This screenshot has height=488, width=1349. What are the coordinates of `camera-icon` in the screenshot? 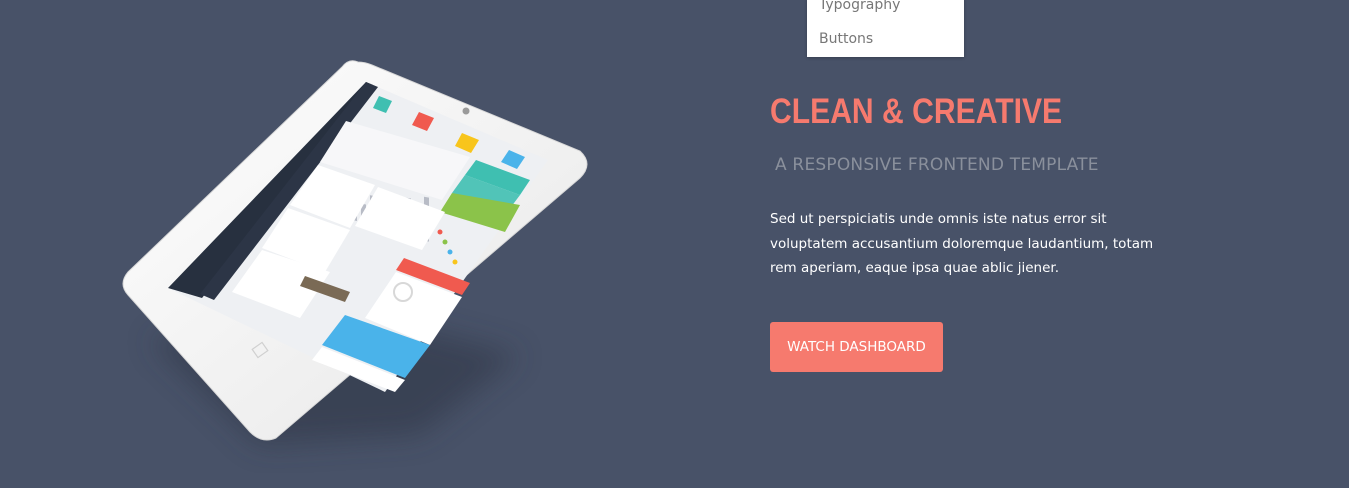 It's located at (466, 111).